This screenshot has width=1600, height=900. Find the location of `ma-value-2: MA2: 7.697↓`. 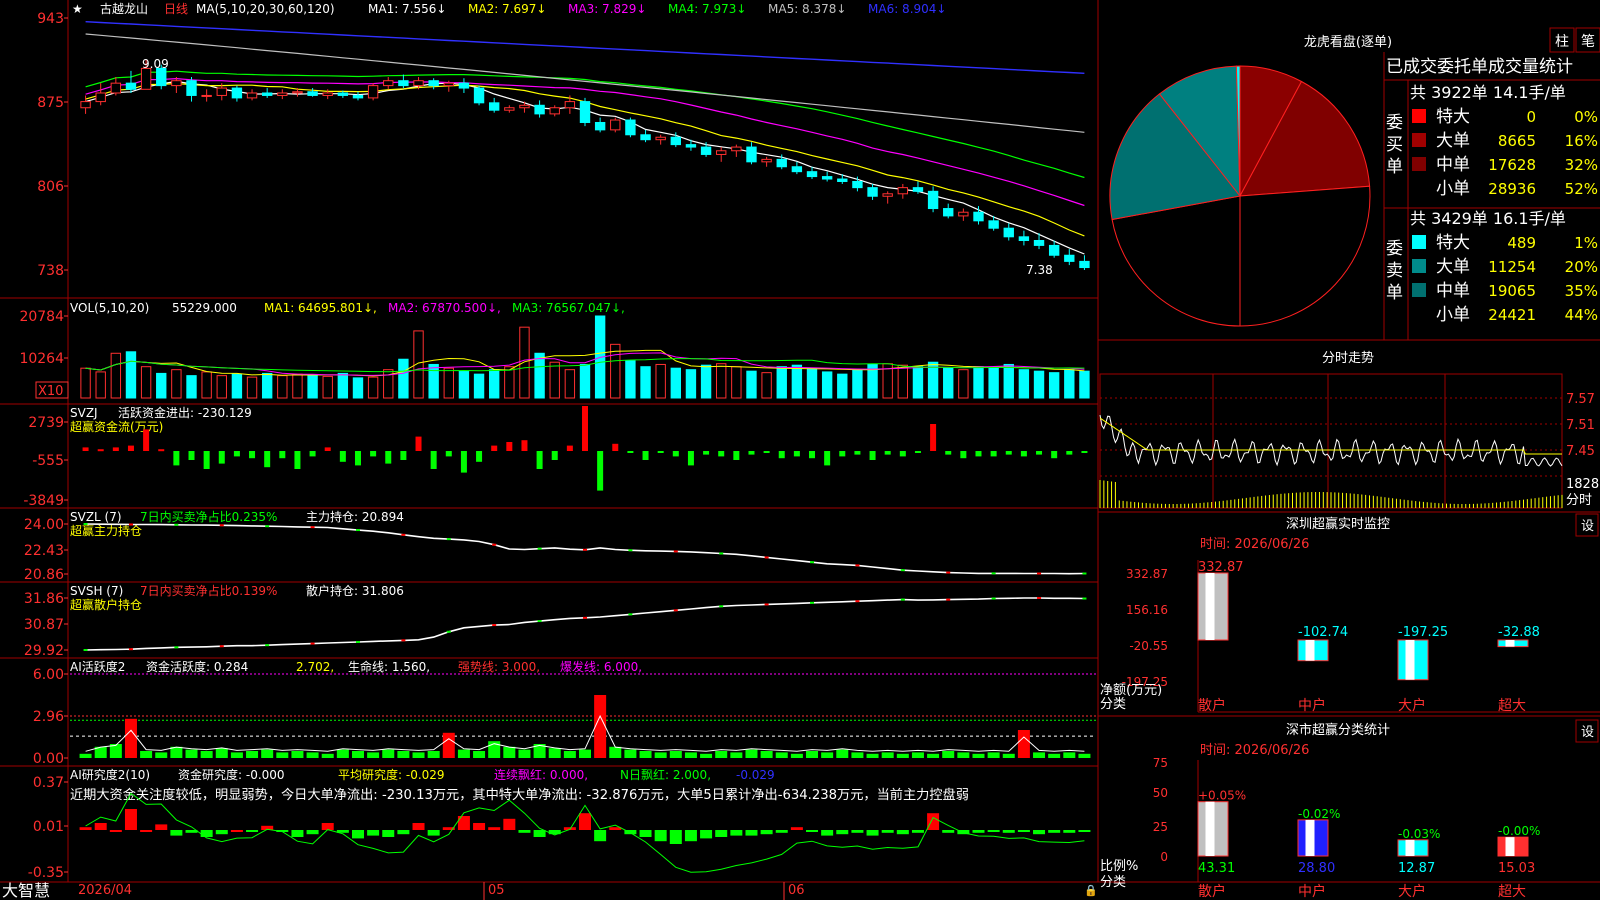

ma-value-2: MA2: 7.697↓ is located at coordinates (507, 9).